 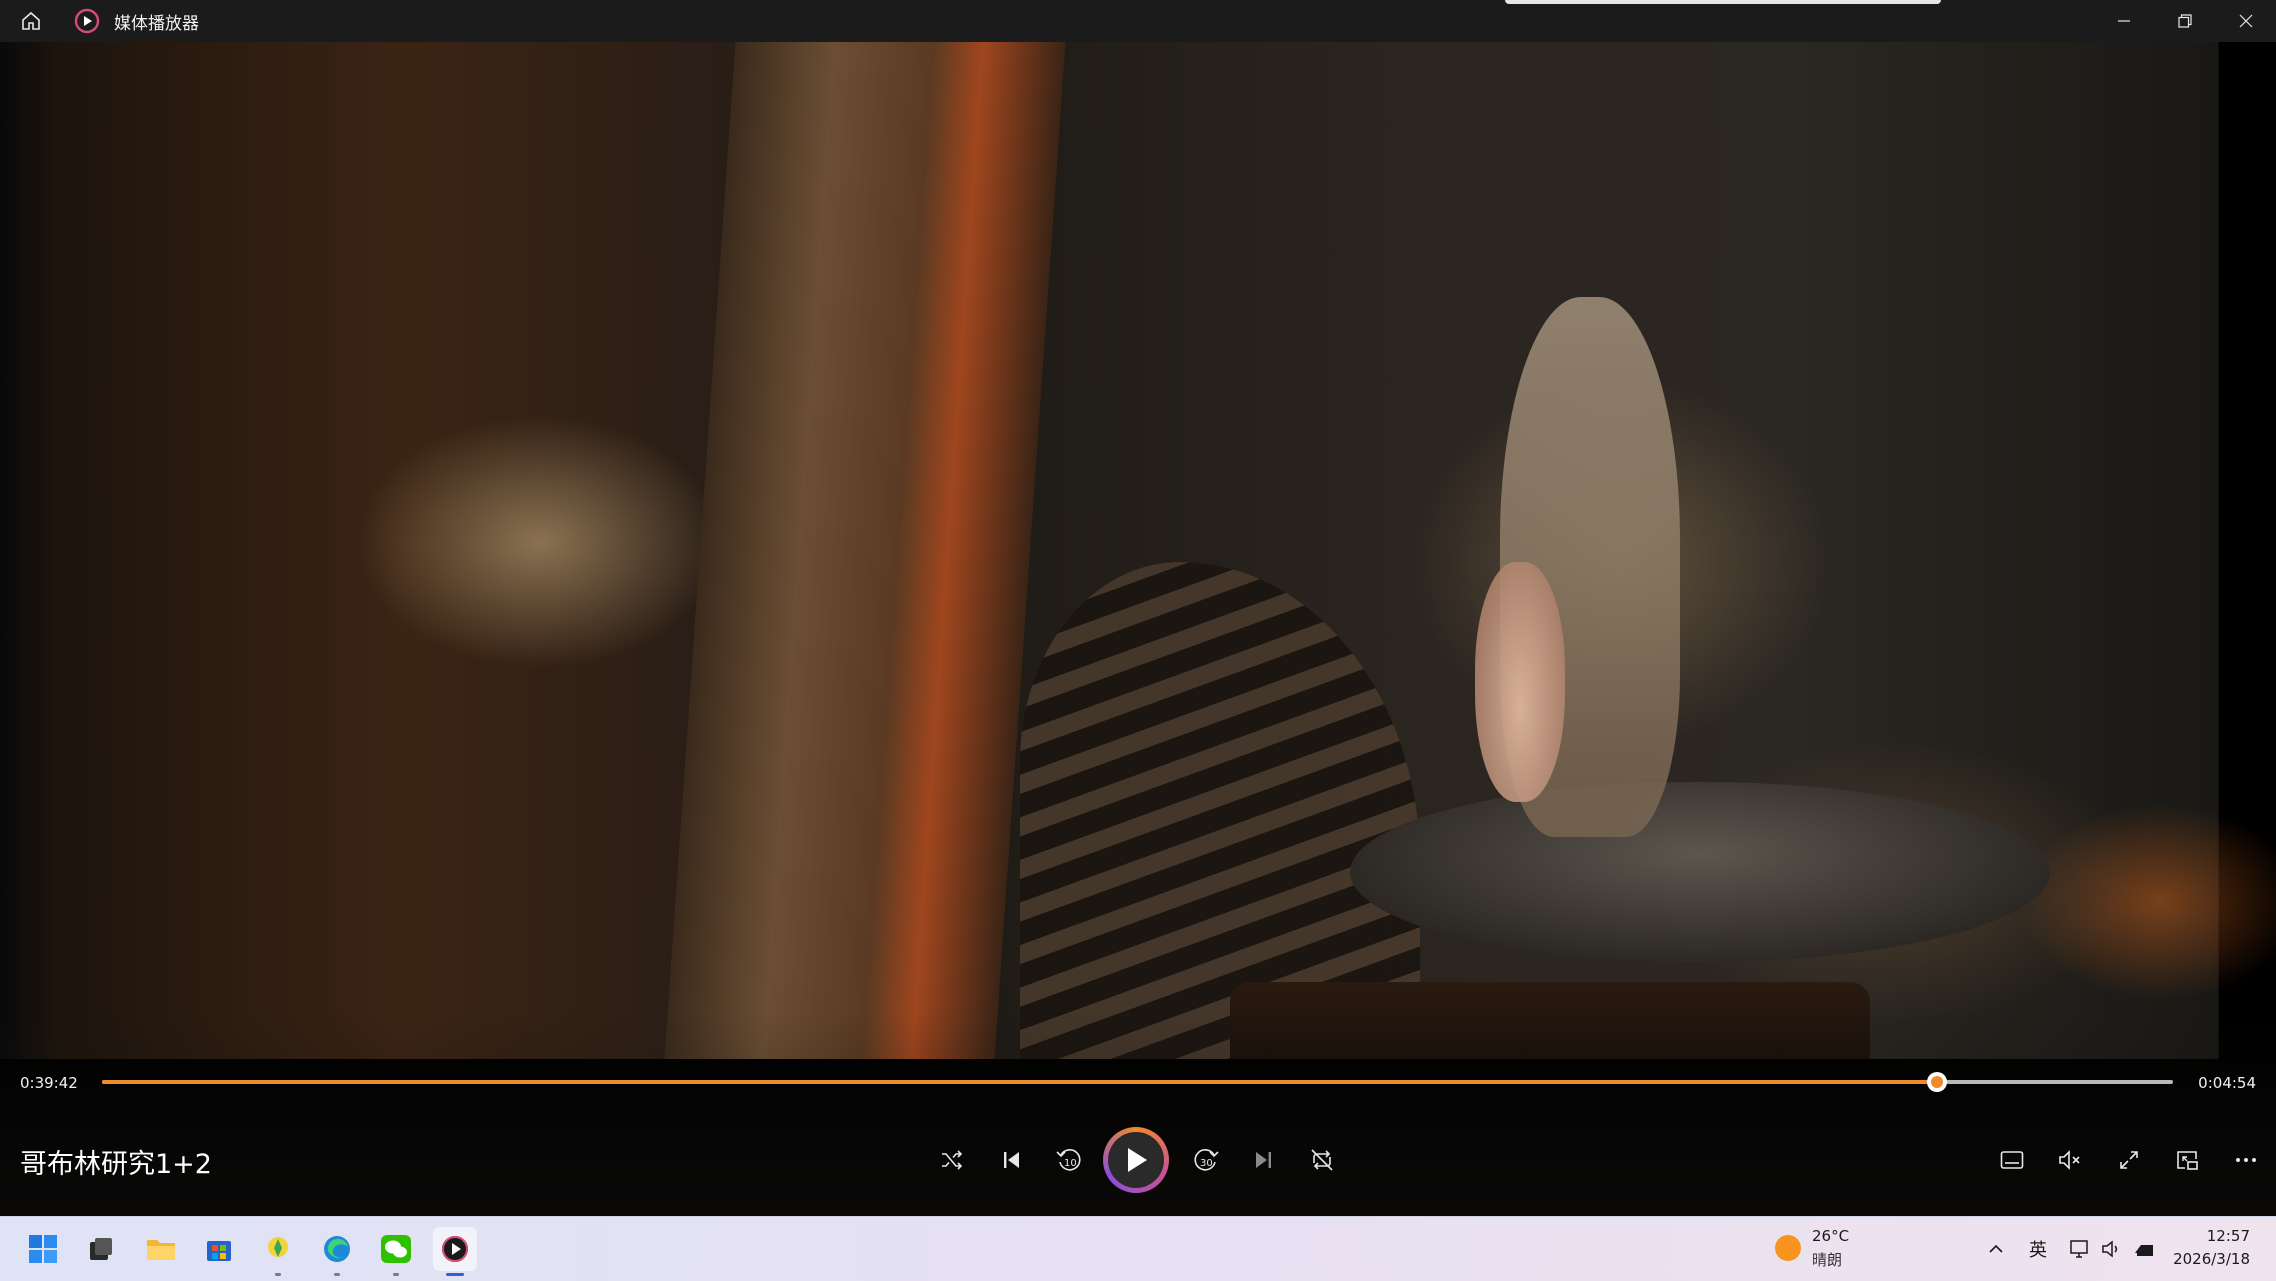 I want to click on mini-player-icon, so click(x=2187, y=1160).